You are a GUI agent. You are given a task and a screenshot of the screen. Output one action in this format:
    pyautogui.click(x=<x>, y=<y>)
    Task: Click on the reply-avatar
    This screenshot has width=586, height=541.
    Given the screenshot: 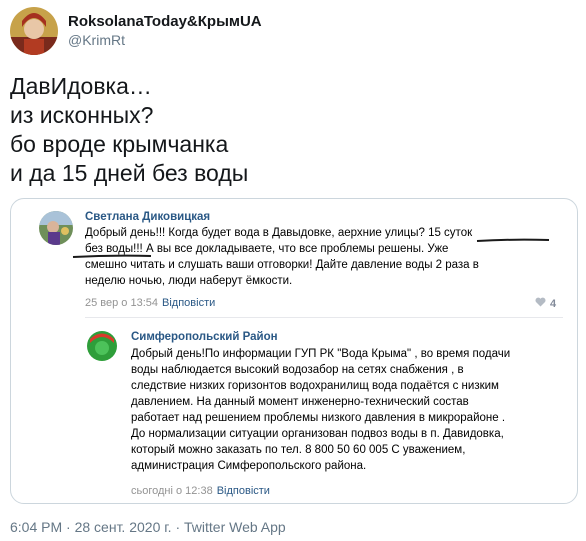 What is the action you would take?
    pyautogui.click(x=102, y=346)
    